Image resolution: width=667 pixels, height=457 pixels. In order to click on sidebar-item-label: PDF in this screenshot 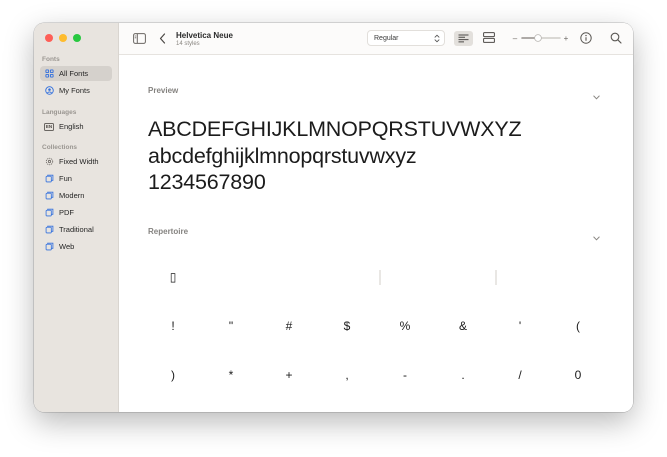, I will do `click(66, 212)`.